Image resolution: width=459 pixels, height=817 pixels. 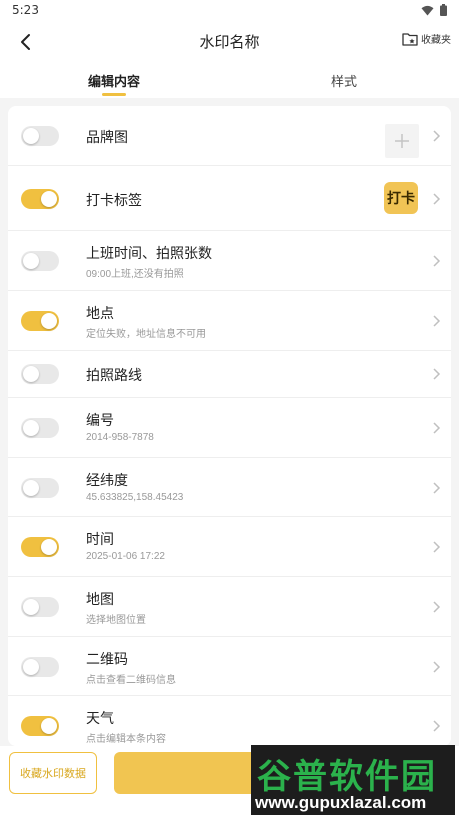 I want to click on favorites-button: 收藏夹, so click(x=426, y=38).